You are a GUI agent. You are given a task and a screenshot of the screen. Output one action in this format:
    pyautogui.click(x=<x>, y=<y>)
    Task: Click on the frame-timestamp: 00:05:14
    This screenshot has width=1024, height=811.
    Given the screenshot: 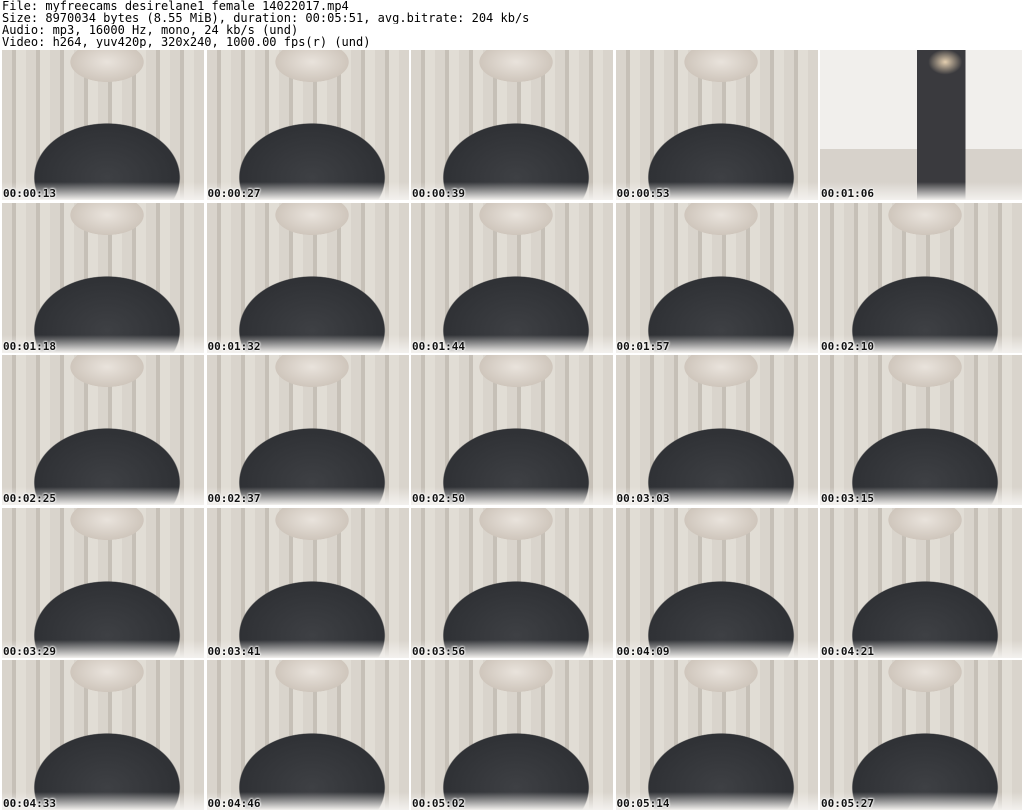 What is the action you would take?
    pyautogui.click(x=643, y=803)
    